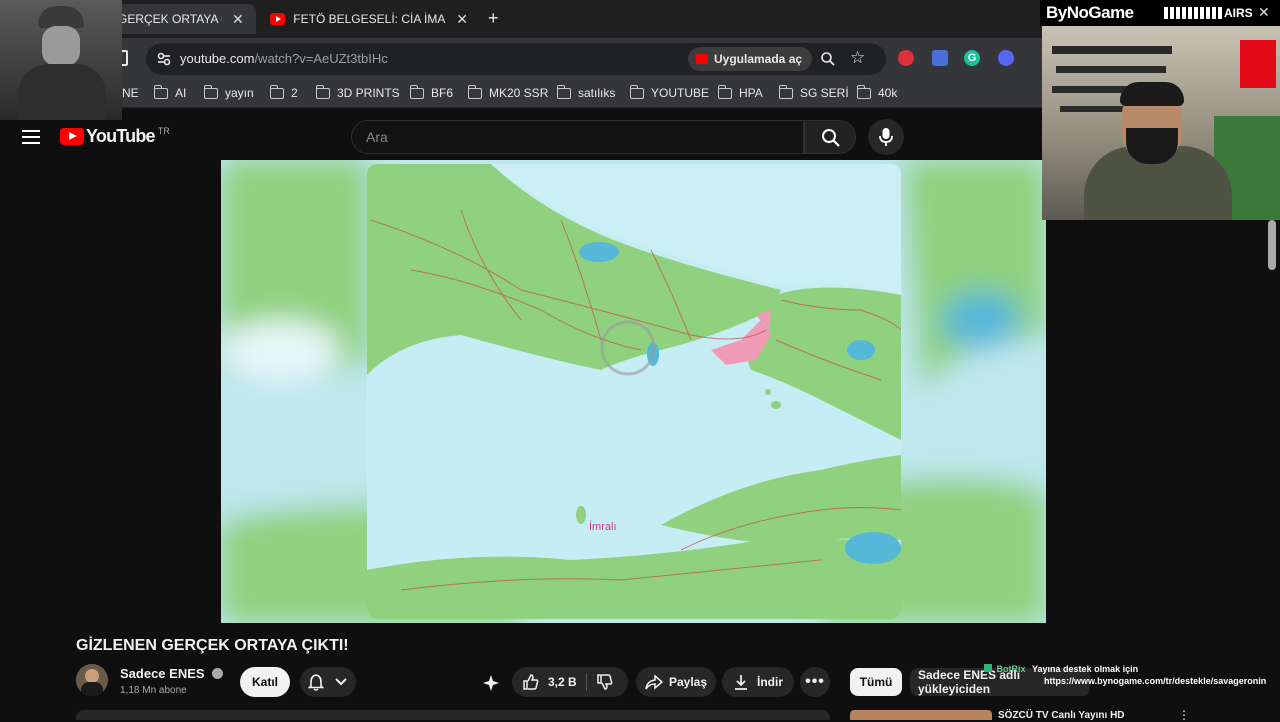 The height and width of the screenshot is (722, 1280). Describe the element at coordinates (162, 673) in the screenshot. I see `channel-name-text: Sadece ENES` at that location.